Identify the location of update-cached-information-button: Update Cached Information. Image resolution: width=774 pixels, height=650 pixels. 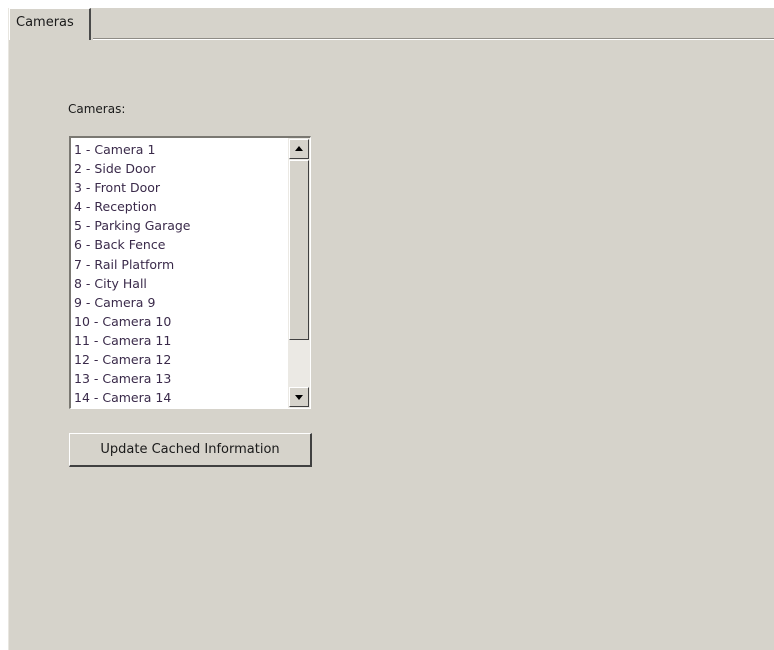
(190, 450).